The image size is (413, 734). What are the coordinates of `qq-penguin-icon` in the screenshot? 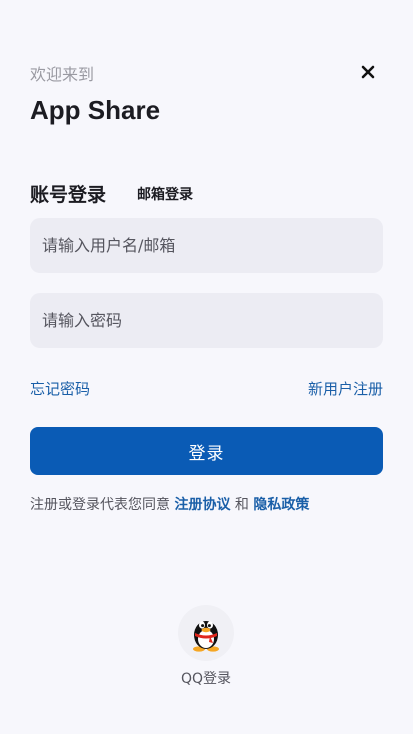 It's located at (206, 636).